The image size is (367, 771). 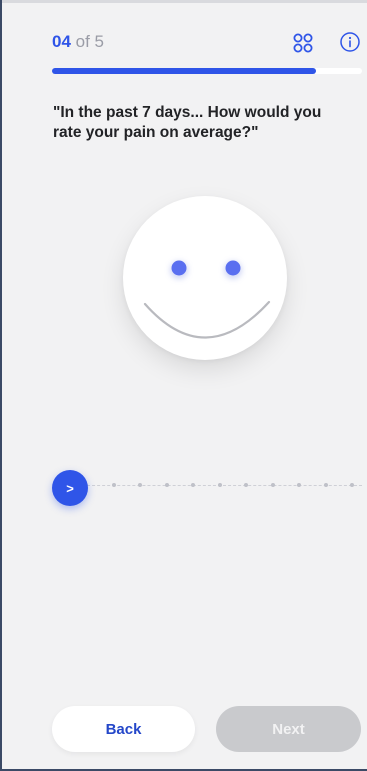 What do you see at coordinates (123, 729) in the screenshot?
I see `back-button: Back` at bounding box center [123, 729].